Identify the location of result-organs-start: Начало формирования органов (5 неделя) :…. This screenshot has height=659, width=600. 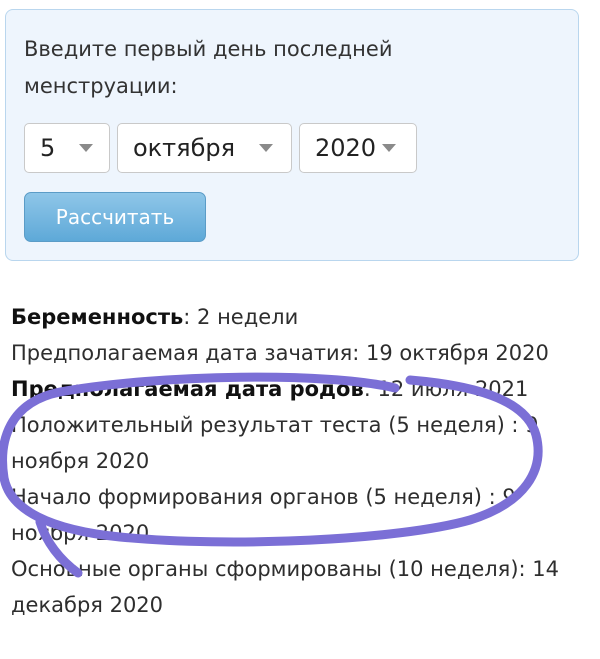
(263, 515).